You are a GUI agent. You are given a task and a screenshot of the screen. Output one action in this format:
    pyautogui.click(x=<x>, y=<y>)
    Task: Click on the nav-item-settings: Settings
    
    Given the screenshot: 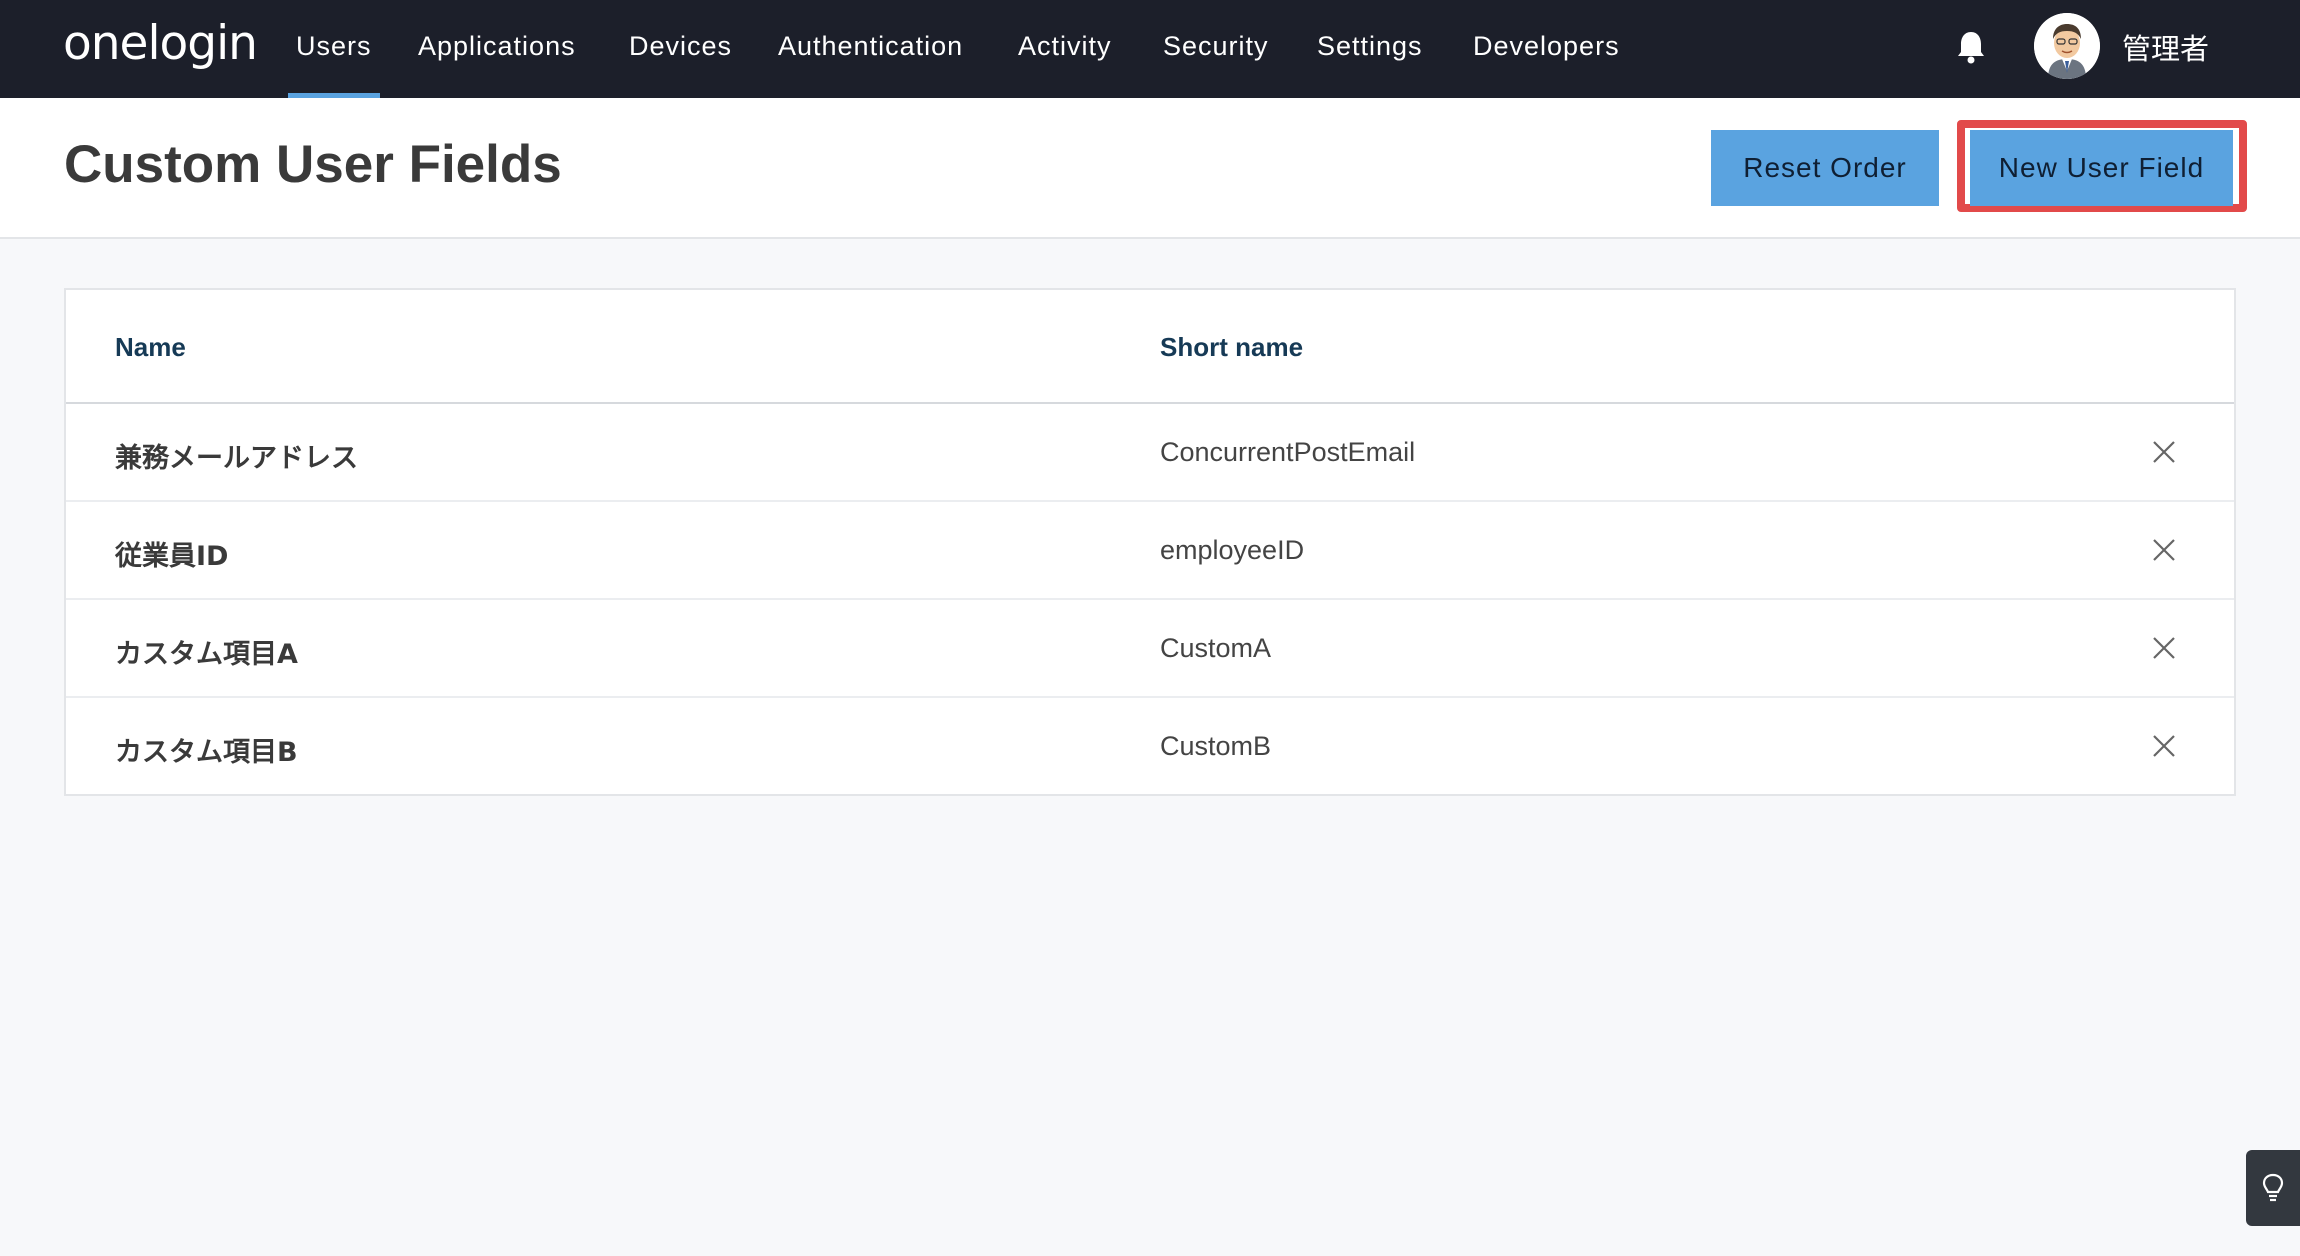 What is the action you would take?
    pyautogui.click(x=1370, y=49)
    